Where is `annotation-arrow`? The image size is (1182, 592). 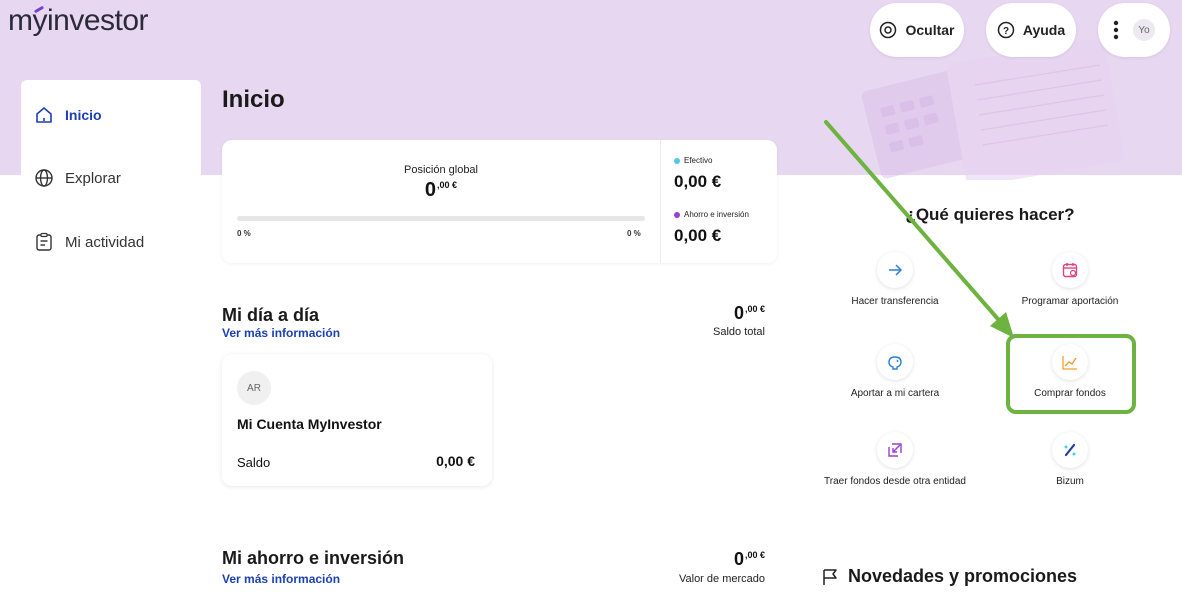 annotation-arrow is located at coordinates (919, 229).